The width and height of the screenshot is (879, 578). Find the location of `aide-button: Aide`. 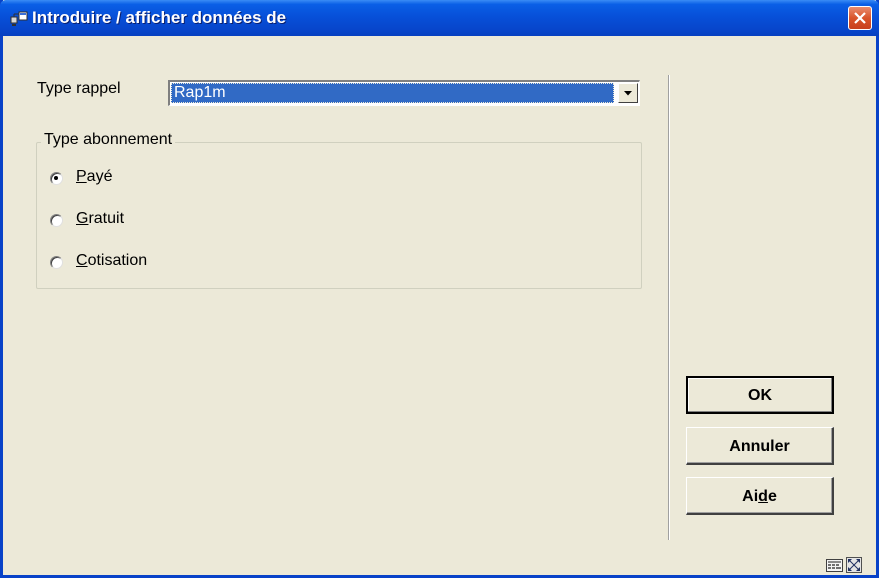

aide-button: Aide is located at coordinates (760, 496).